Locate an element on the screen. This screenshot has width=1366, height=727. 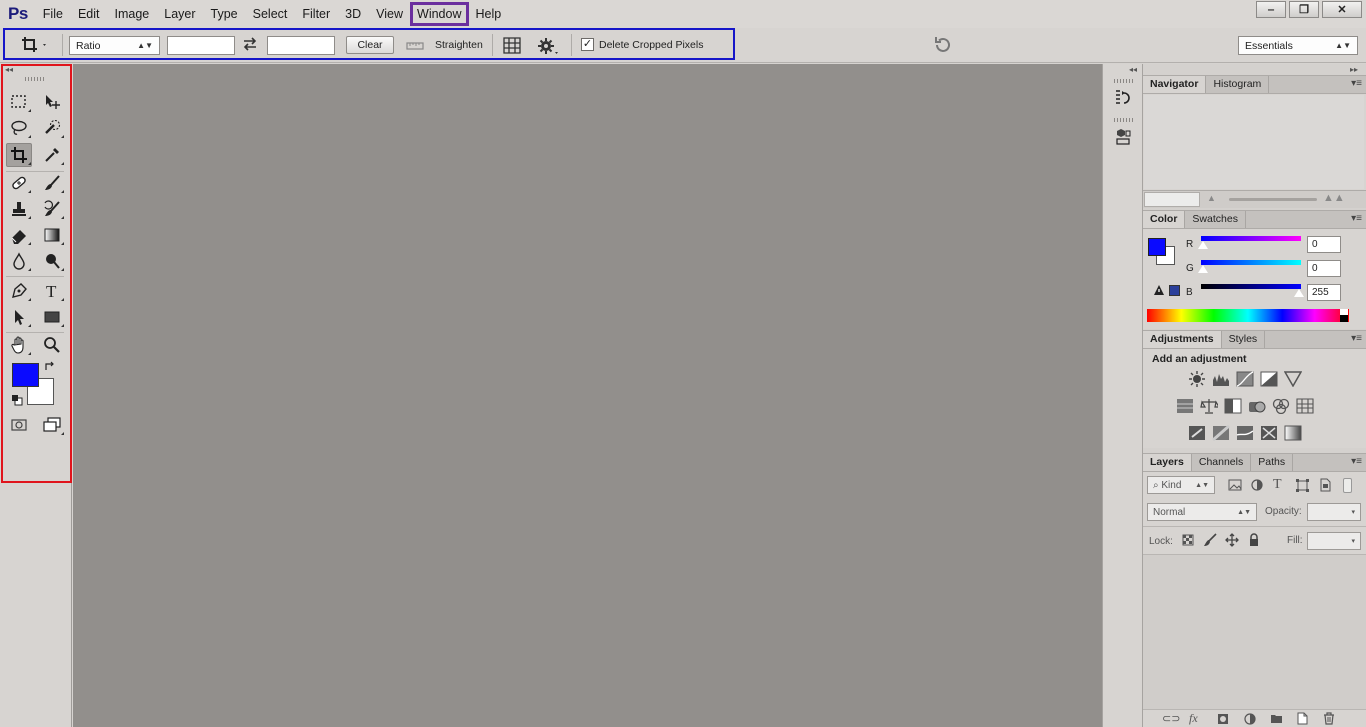
new-group-icon is located at coordinates (1276, 720).